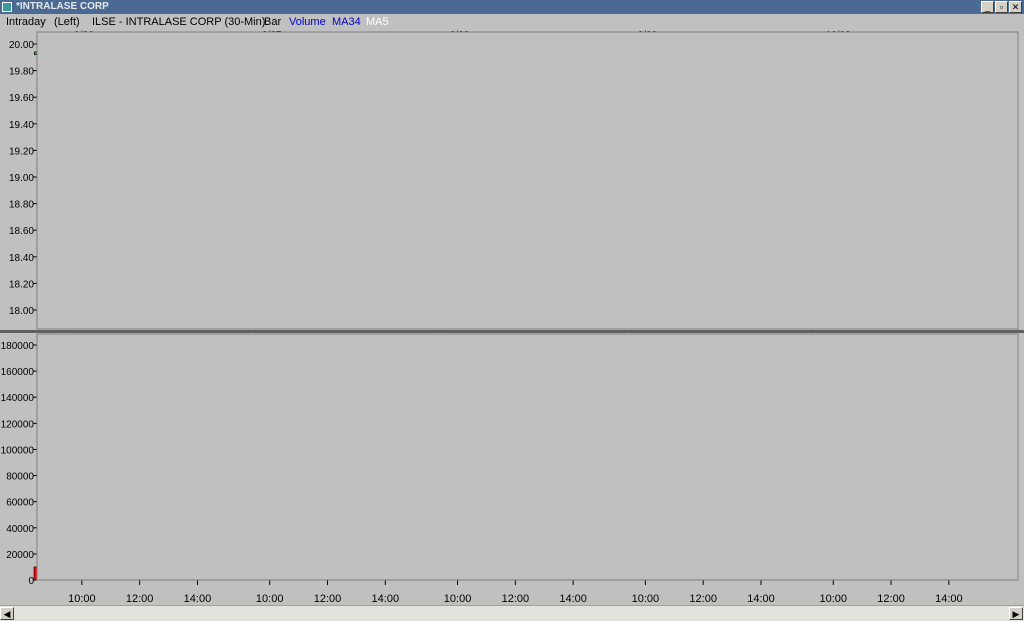 The height and width of the screenshot is (621, 1024). I want to click on volume-tick-label: 0, so click(31, 581).